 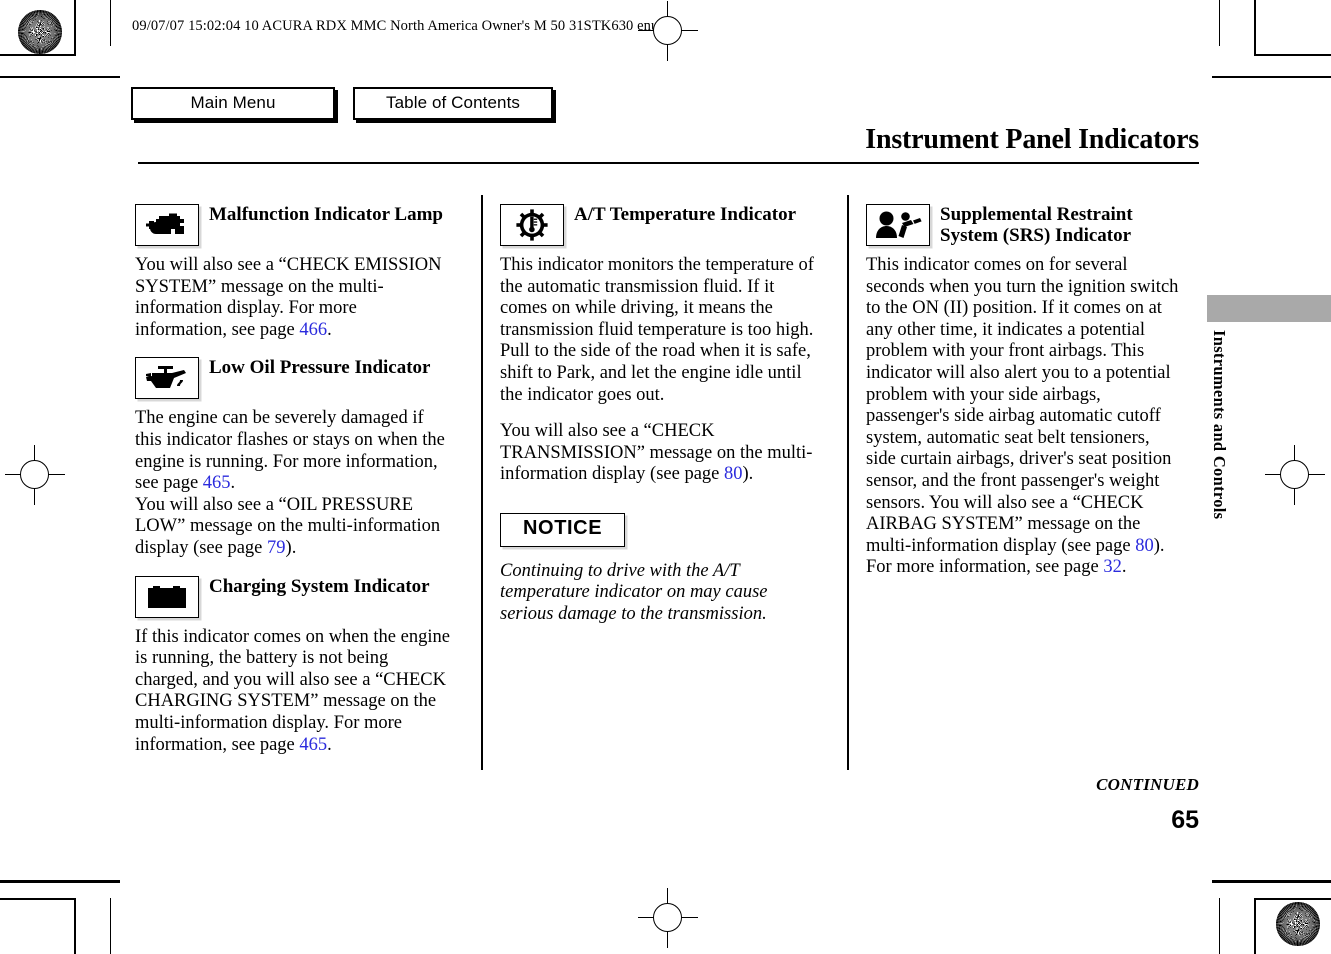 I want to click on section-malfunction-indicator-lamp: Malfunction Indicator Lamp, so click(x=294, y=224).